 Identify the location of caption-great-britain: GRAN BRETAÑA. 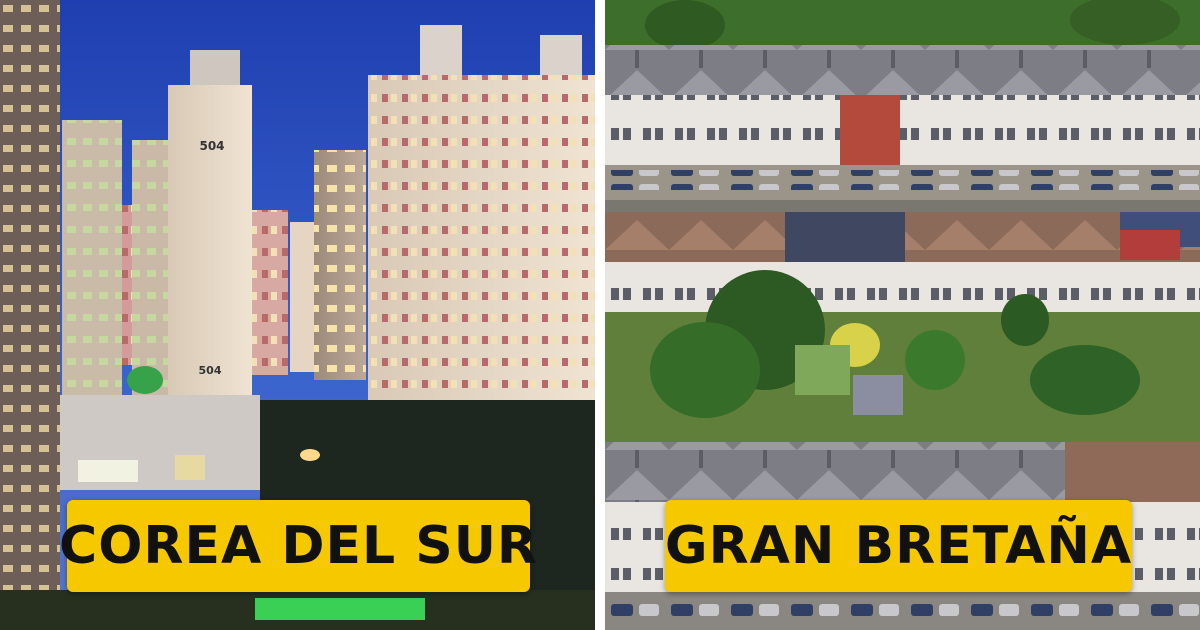
(898, 546).